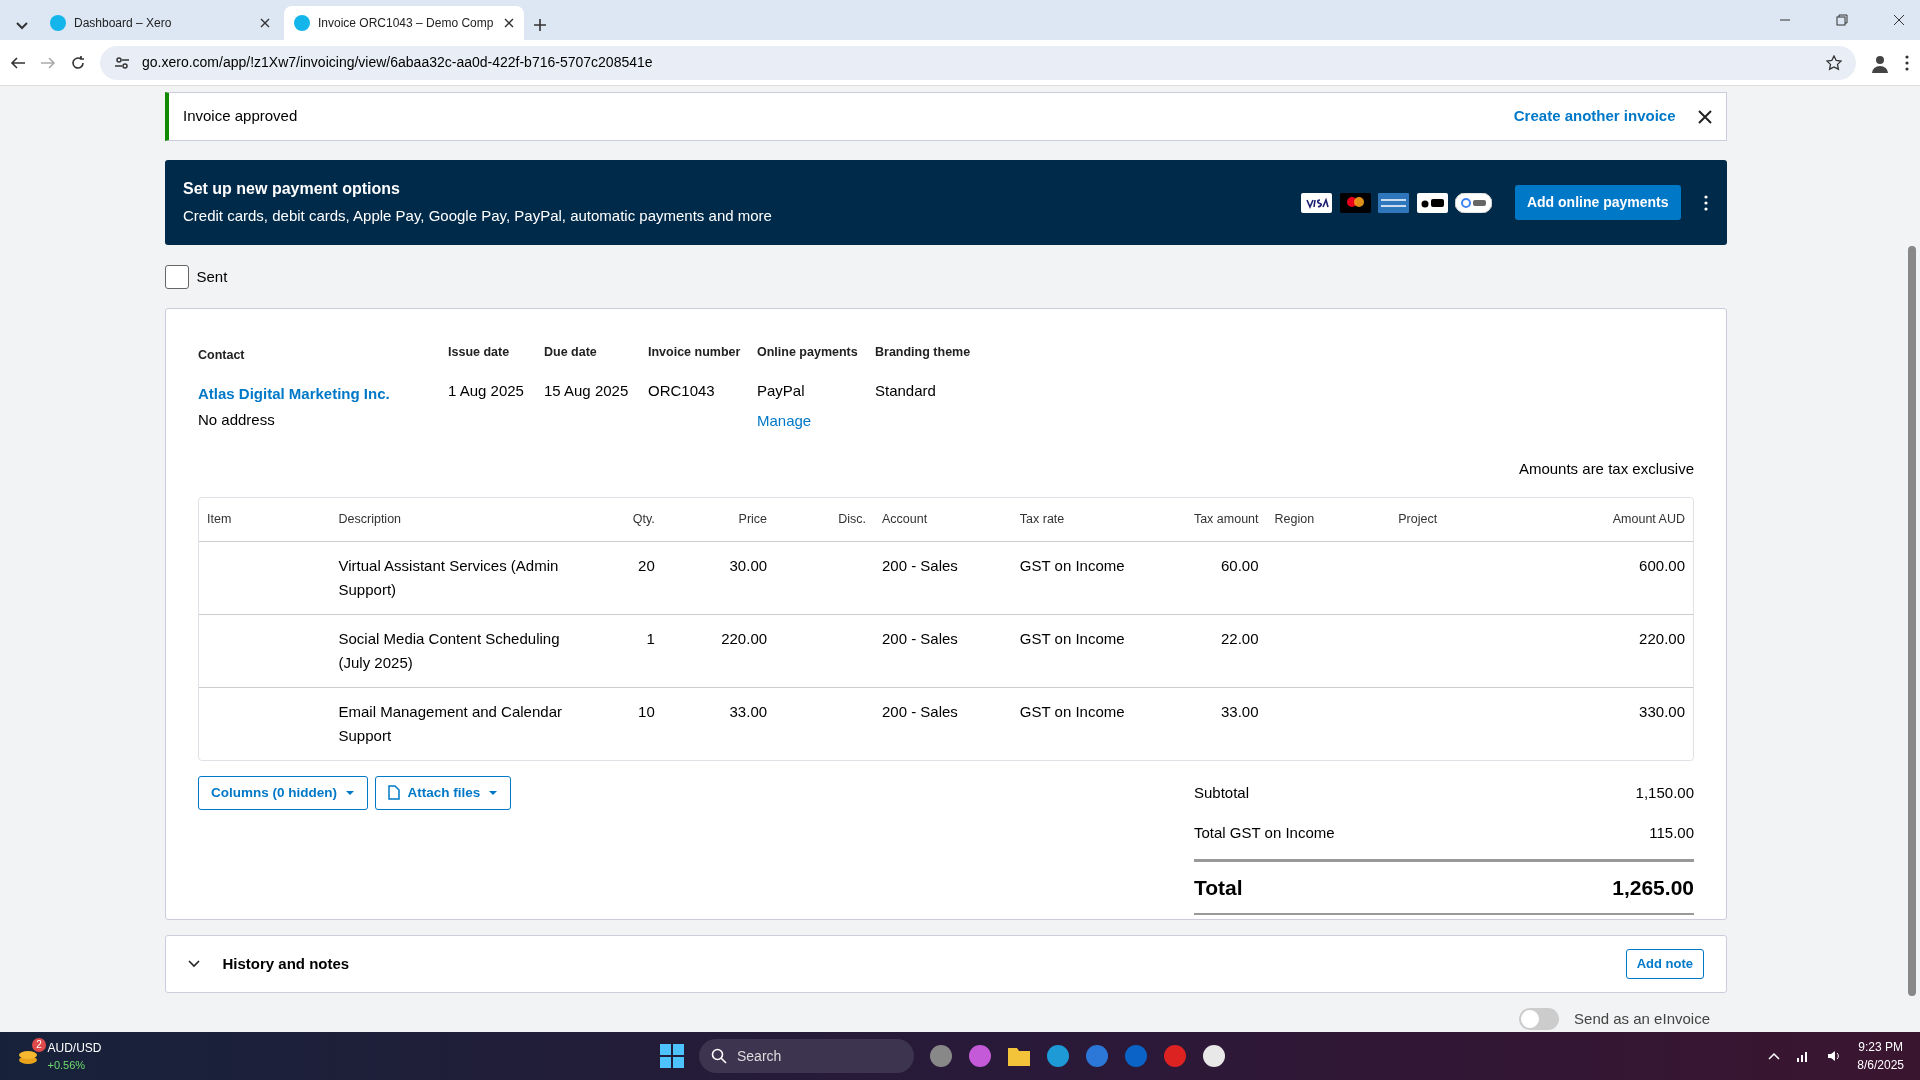 The width and height of the screenshot is (1920, 1080). I want to click on column-header: Project, so click(1452, 519).